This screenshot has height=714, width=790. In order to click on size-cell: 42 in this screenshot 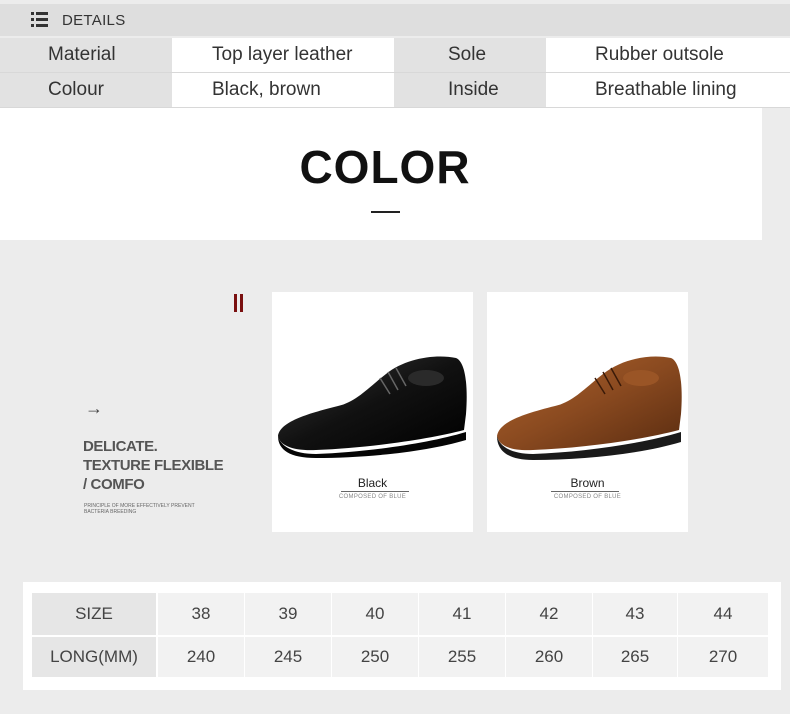, I will do `click(549, 614)`.